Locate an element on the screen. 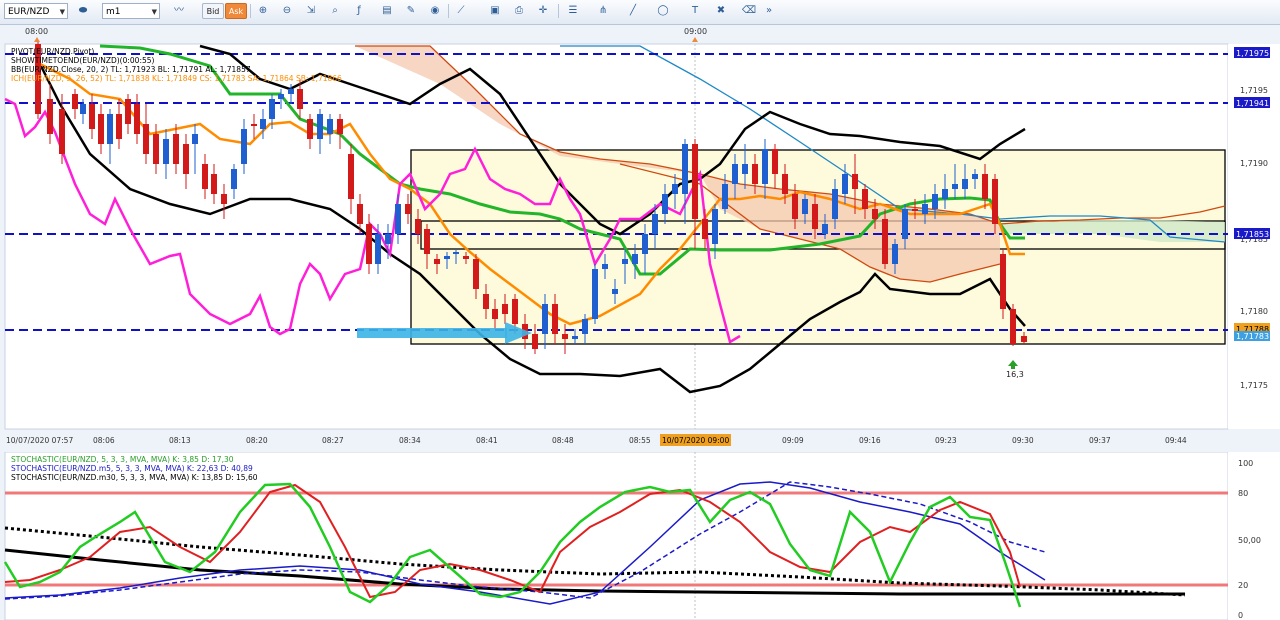 The height and width of the screenshot is (620, 1280). time-tick: 08:55 is located at coordinates (640, 440).